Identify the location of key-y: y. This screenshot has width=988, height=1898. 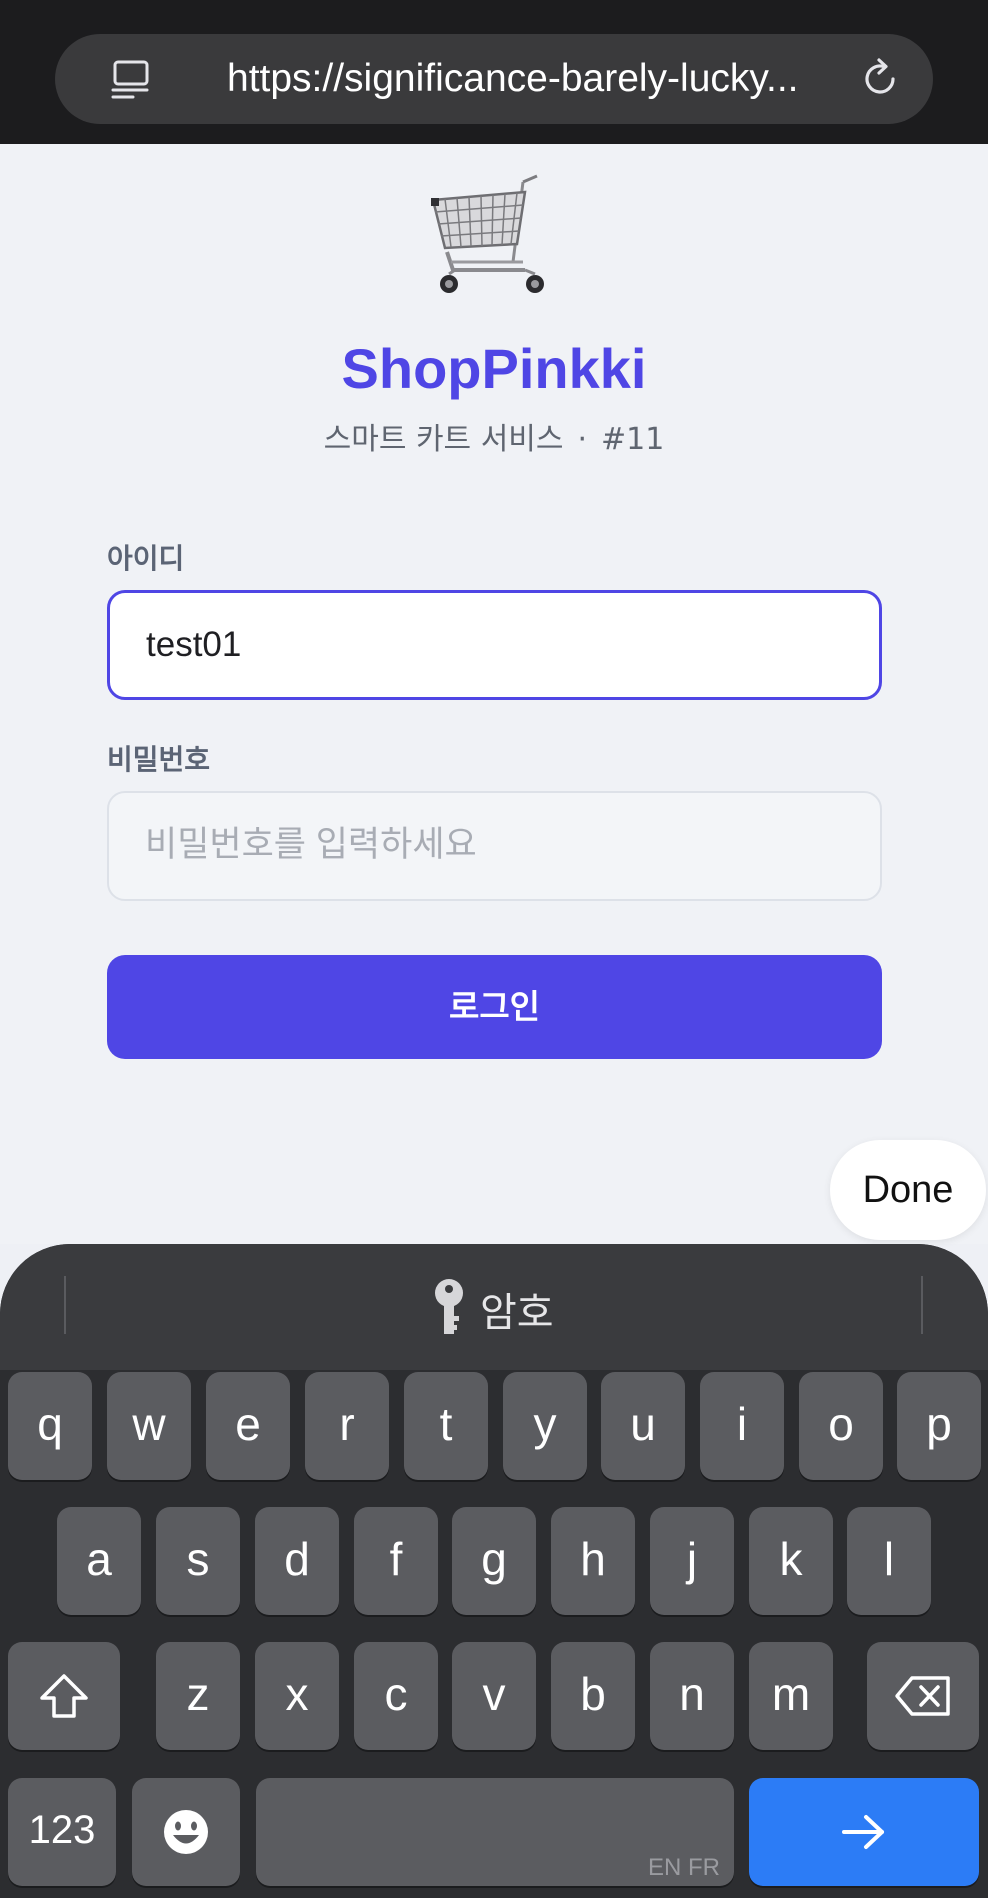
(545, 1426).